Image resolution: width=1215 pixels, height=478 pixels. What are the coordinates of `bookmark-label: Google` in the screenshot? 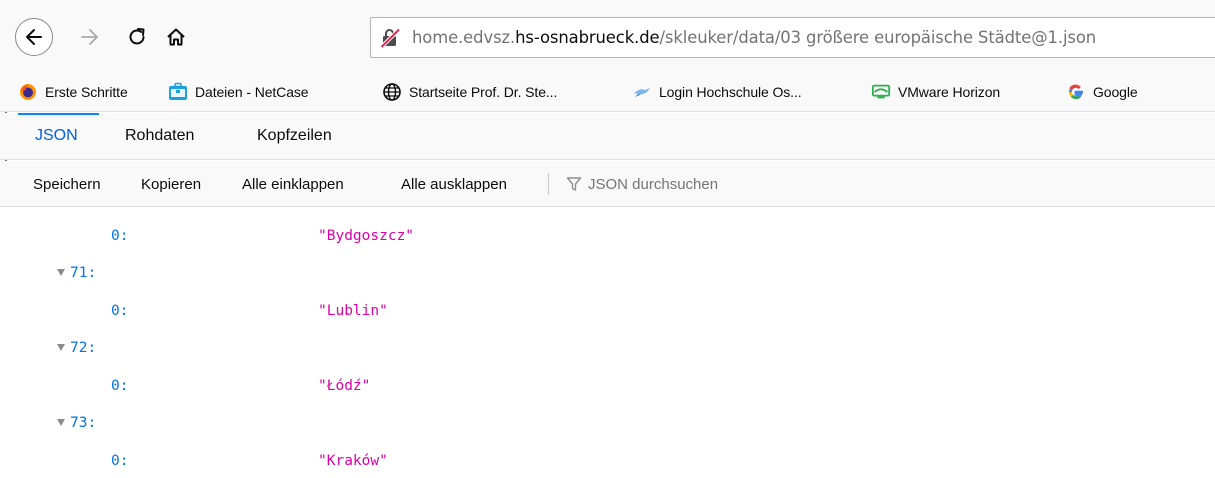 It's located at (1115, 92).